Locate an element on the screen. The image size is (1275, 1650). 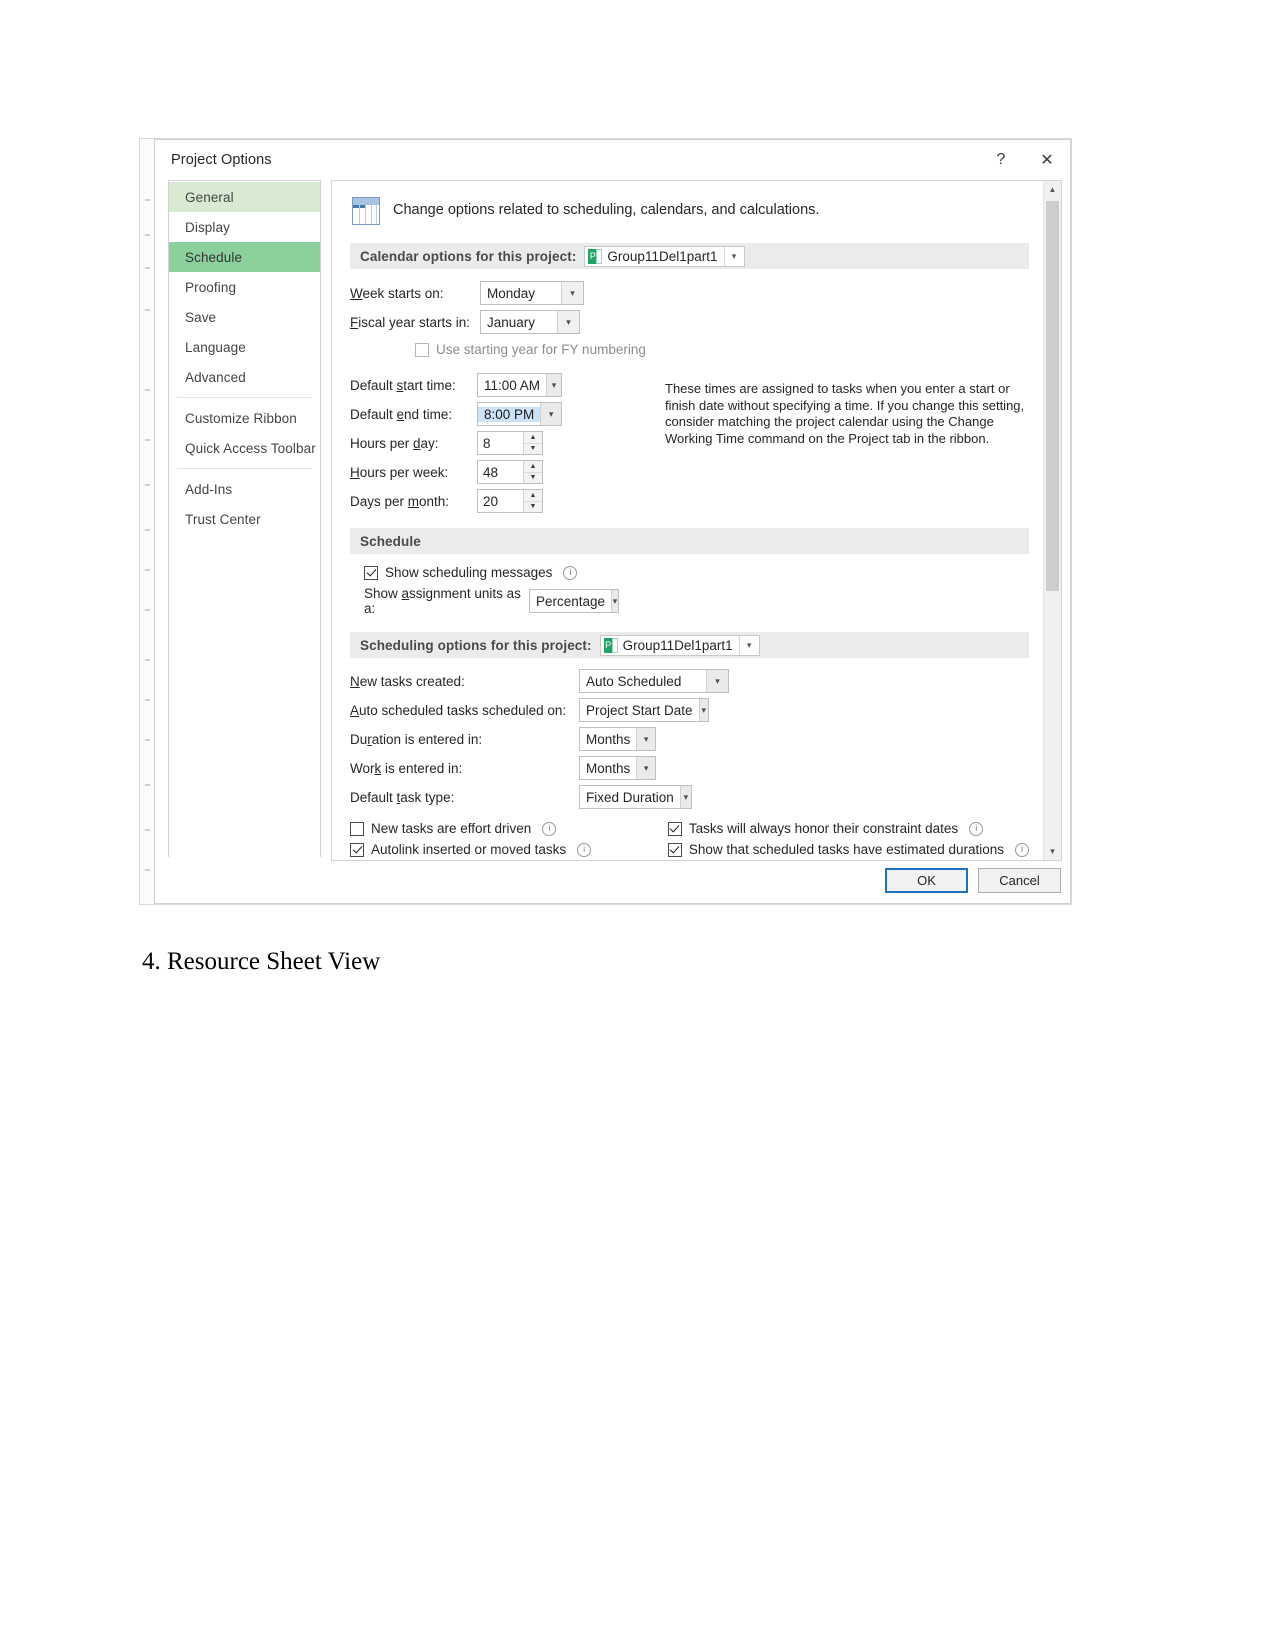
use-starting-year-row: Use starting year for FY numbering is located at coordinates (722, 349).